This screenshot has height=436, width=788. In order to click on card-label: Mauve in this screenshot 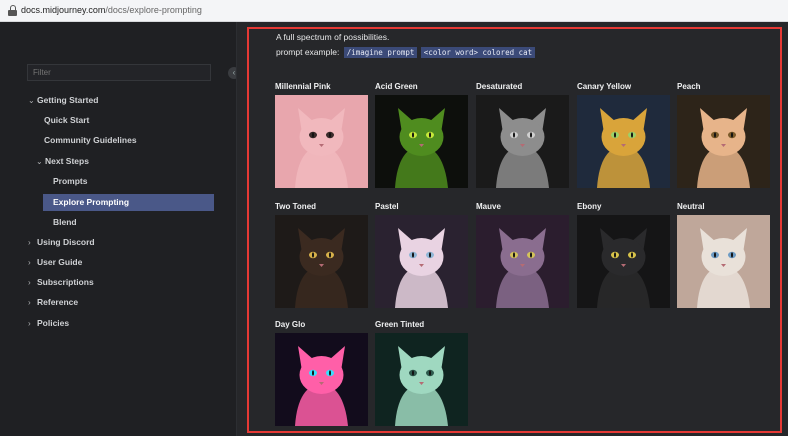, I will do `click(488, 206)`.